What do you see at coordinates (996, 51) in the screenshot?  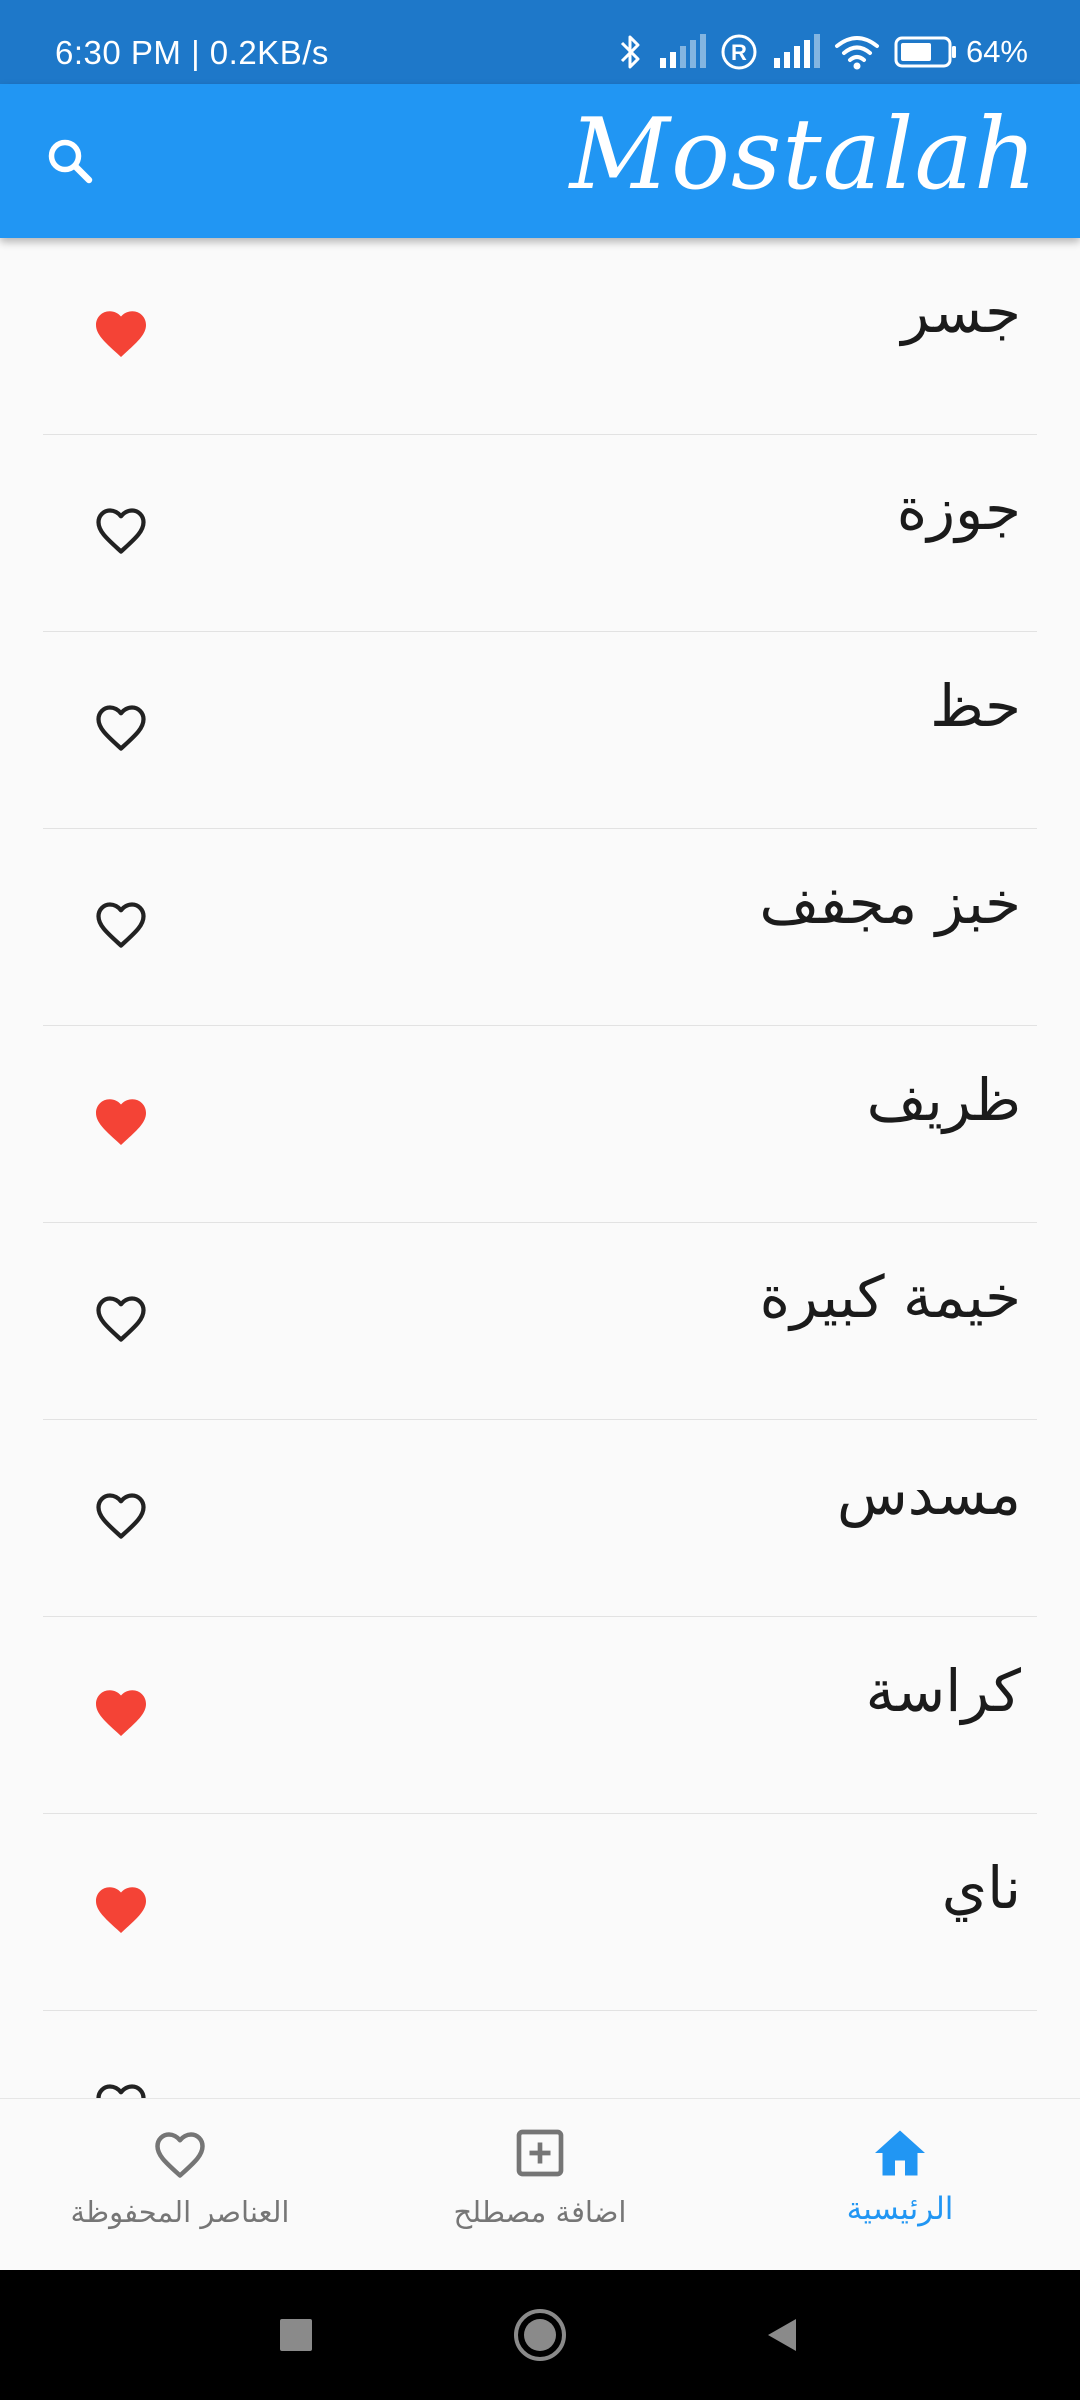 I see `battery-percent: 64%` at bounding box center [996, 51].